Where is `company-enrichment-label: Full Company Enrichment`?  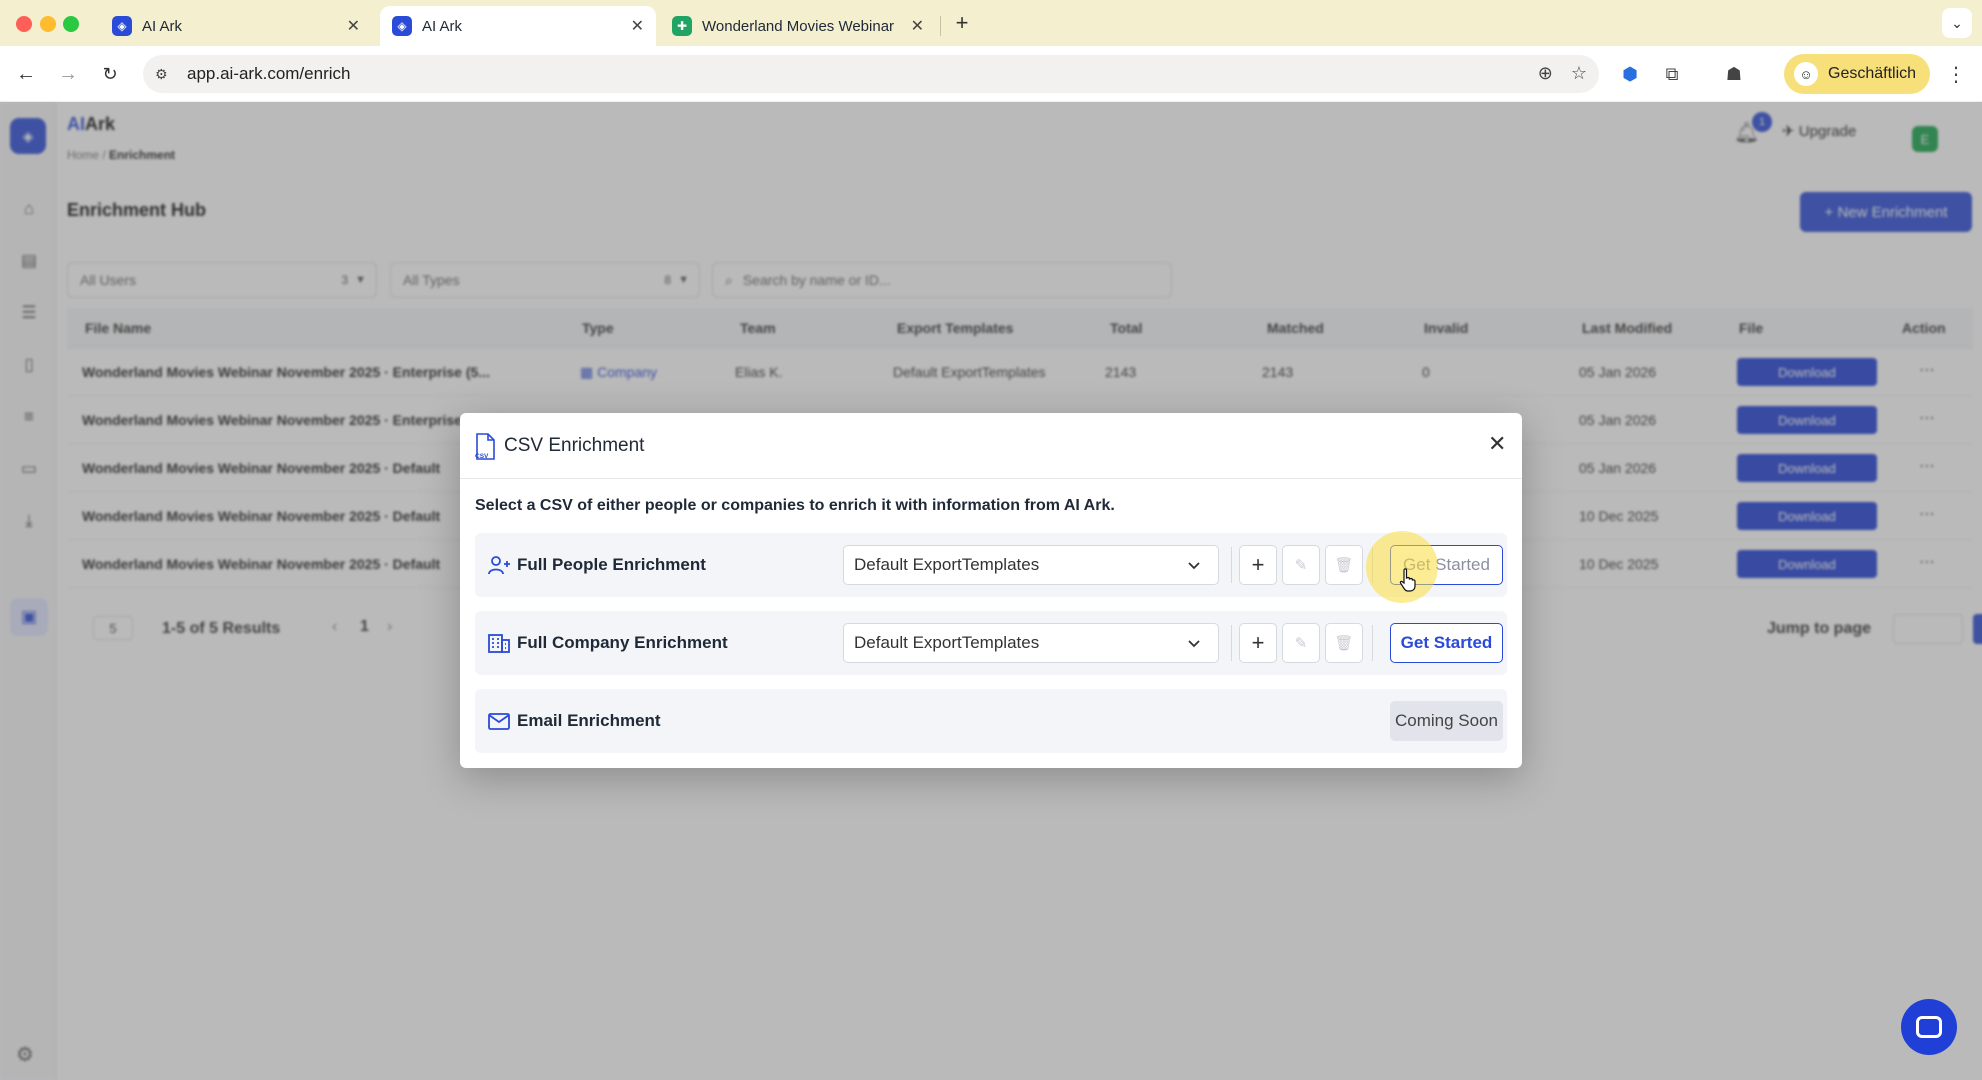
company-enrichment-label: Full Company Enrichment is located at coordinates (622, 642).